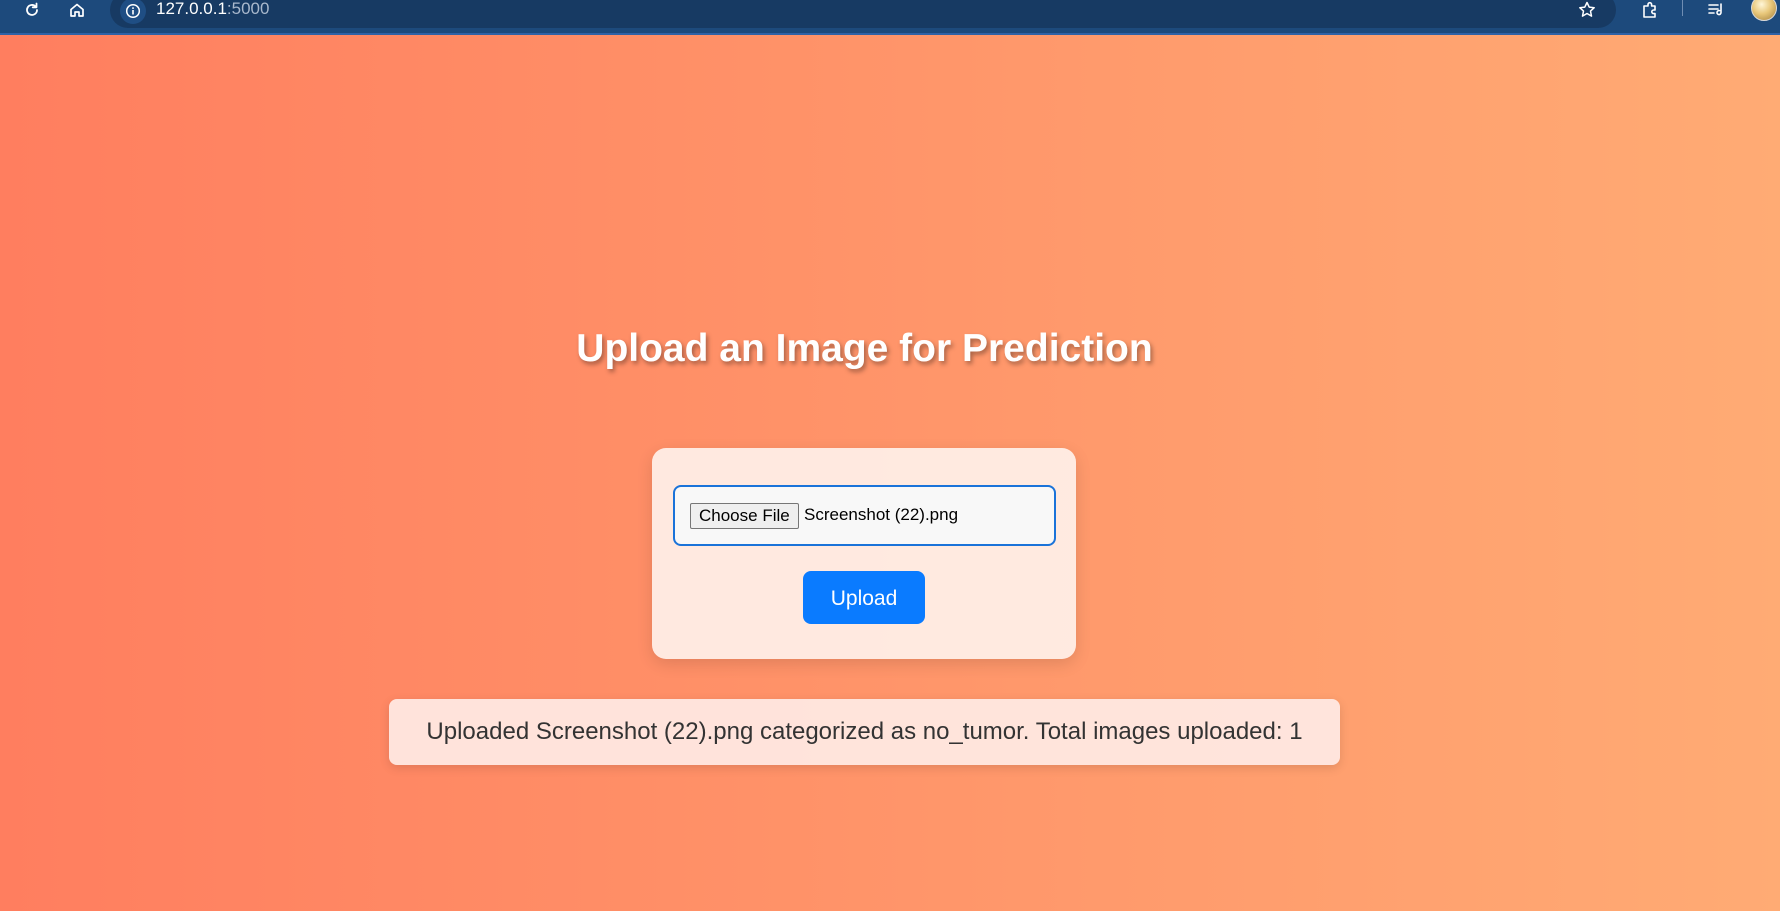 The height and width of the screenshot is (911, 1780). I want to click on toolbar-divider, so click(1682, 8).